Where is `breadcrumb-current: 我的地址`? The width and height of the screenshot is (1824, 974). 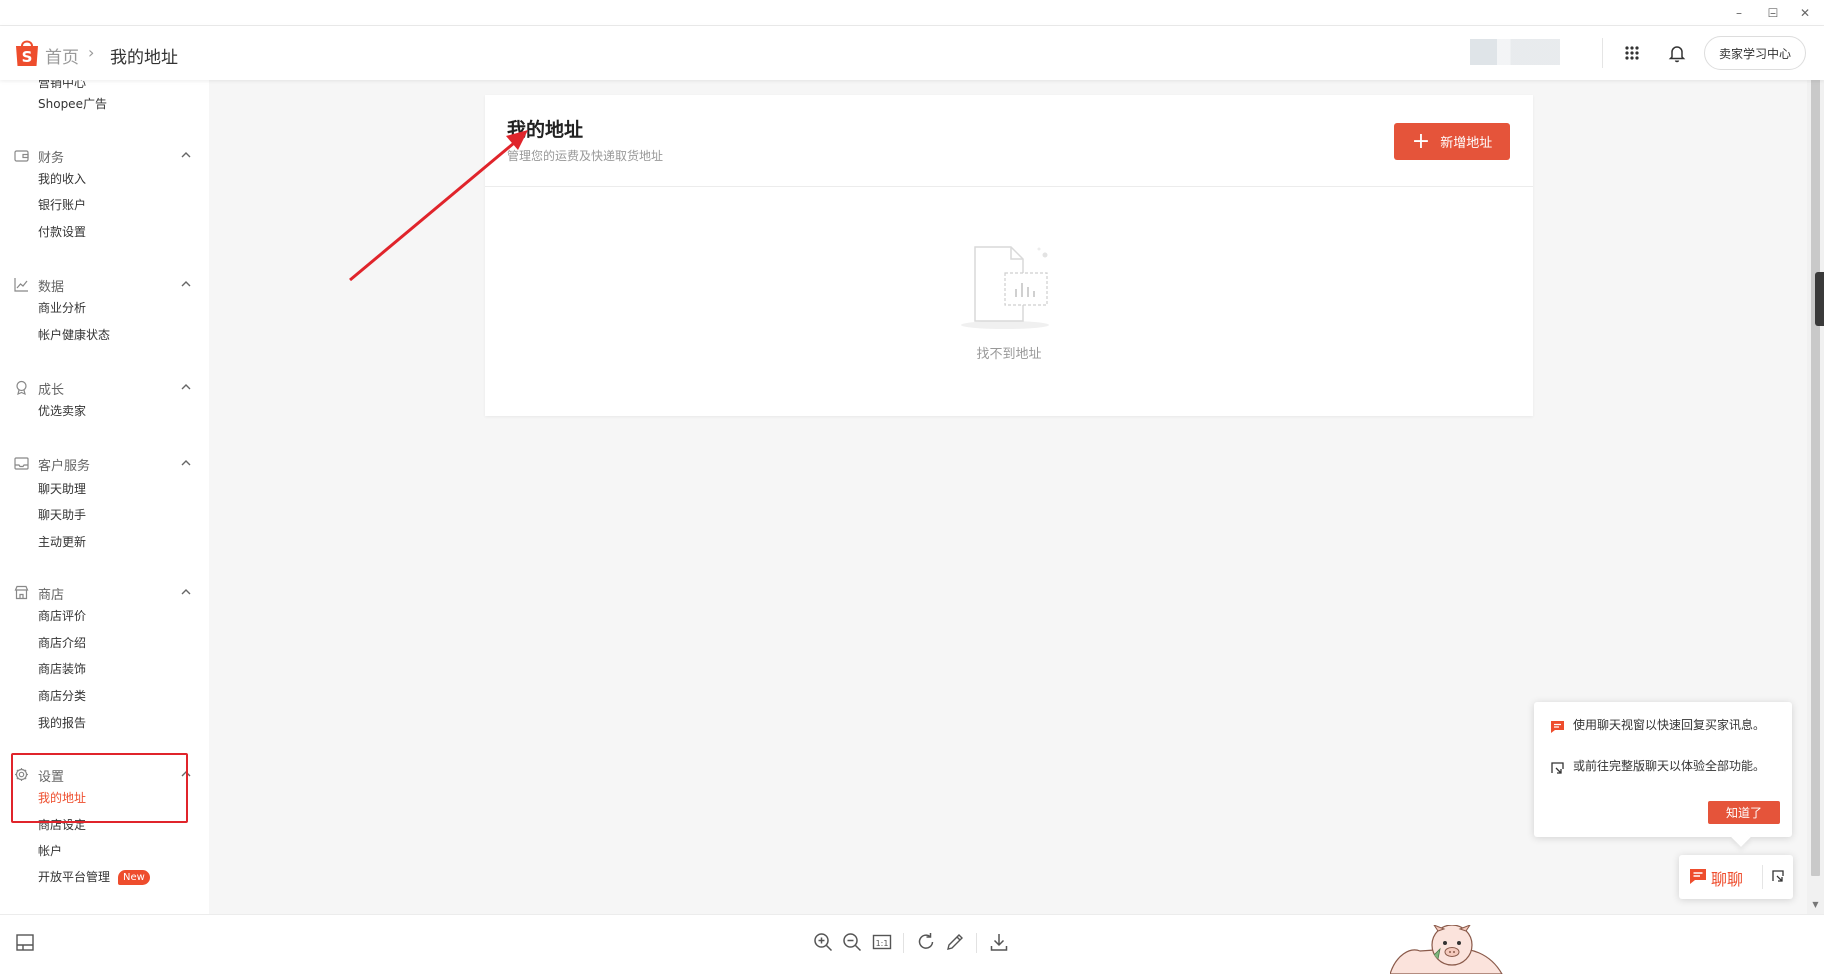 breadcrumb-current: 我的地址 is located at coordinates (144, 58).